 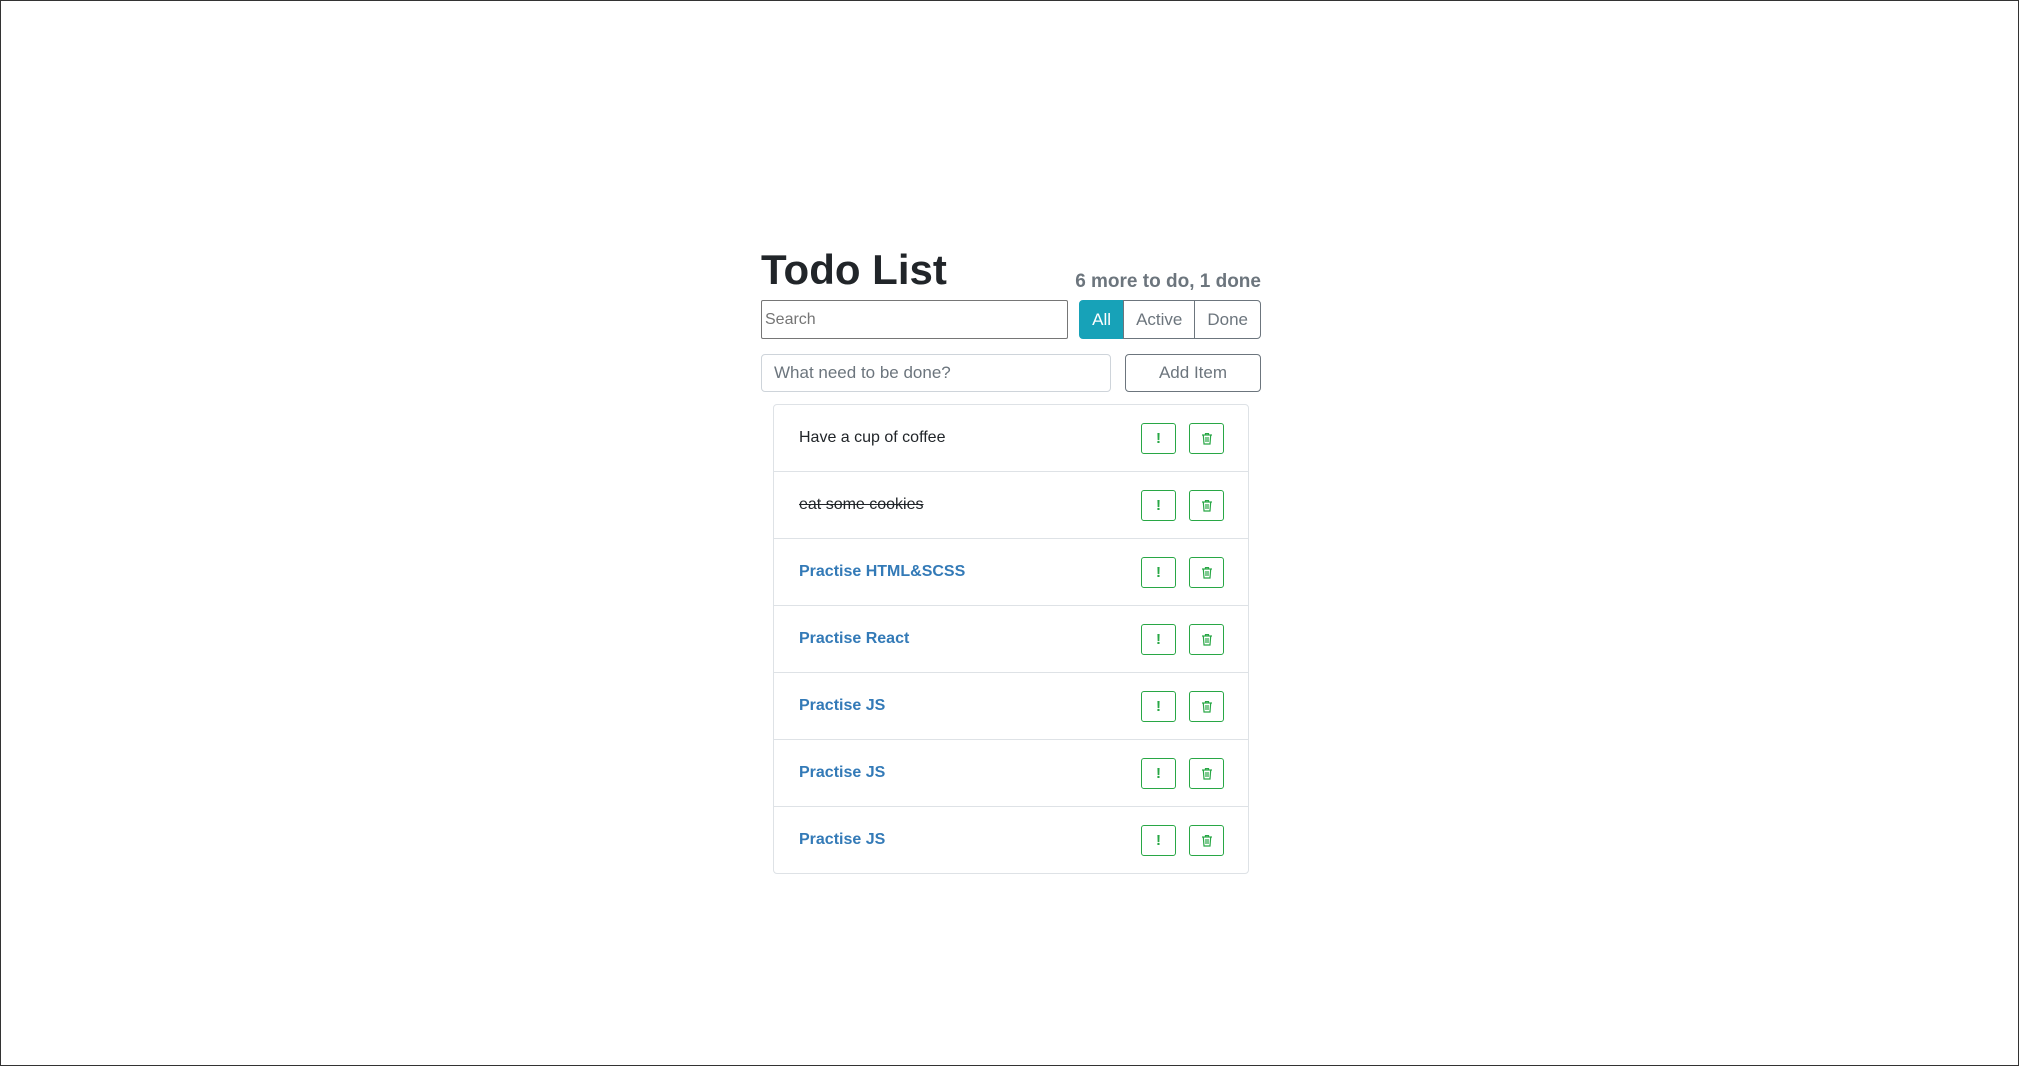 What do you see at coordinates (882, 572) in the screenshot?
I see `todo-item-label: Practise HTML&SCSS` at bounding box center [882, 572].